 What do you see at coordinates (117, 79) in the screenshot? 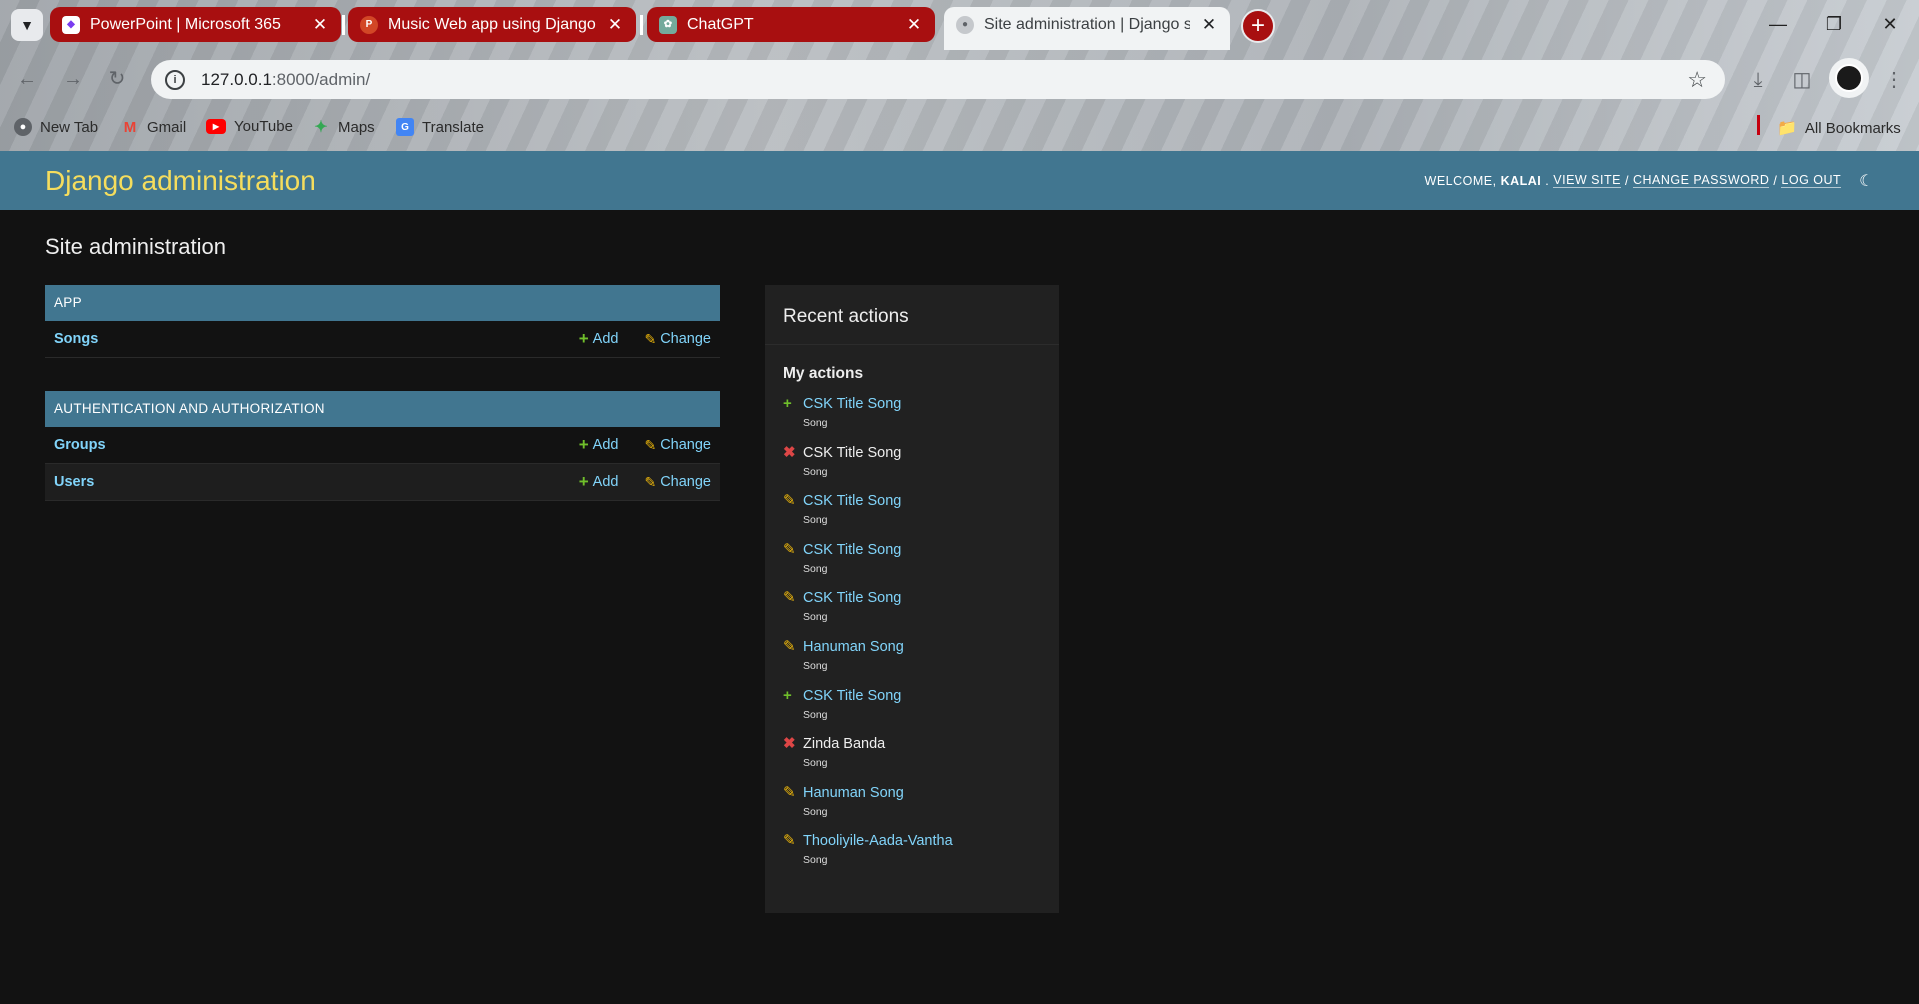
I see `reload-icon: ↻` at bounding box center [117, 79].